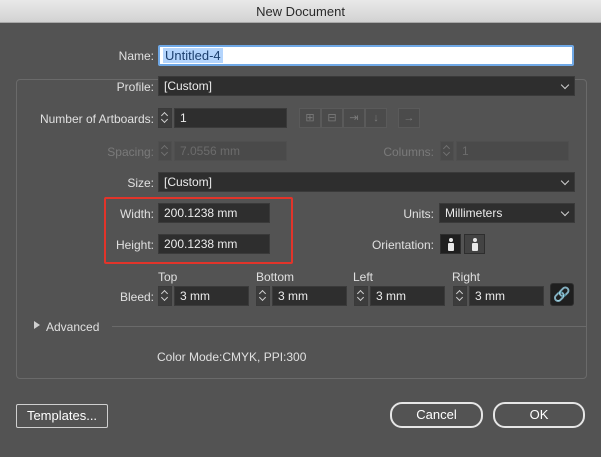  I want to click on bleed-right-stepper, so click(460, 296).